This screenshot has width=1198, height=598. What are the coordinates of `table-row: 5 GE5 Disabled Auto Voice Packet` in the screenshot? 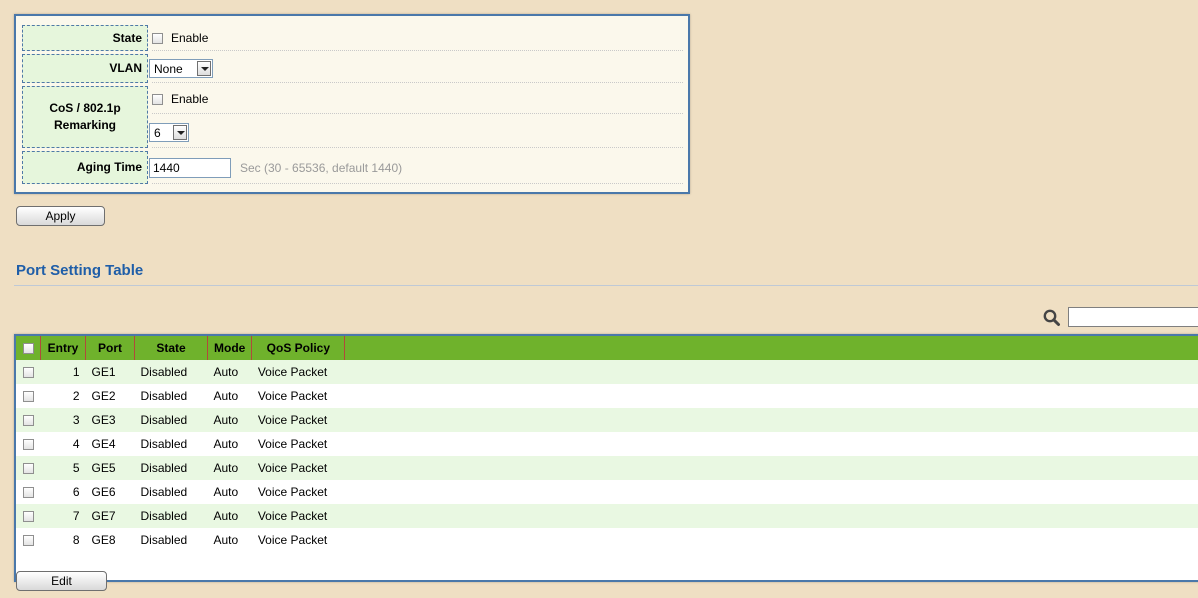 It's located at (607, 468).